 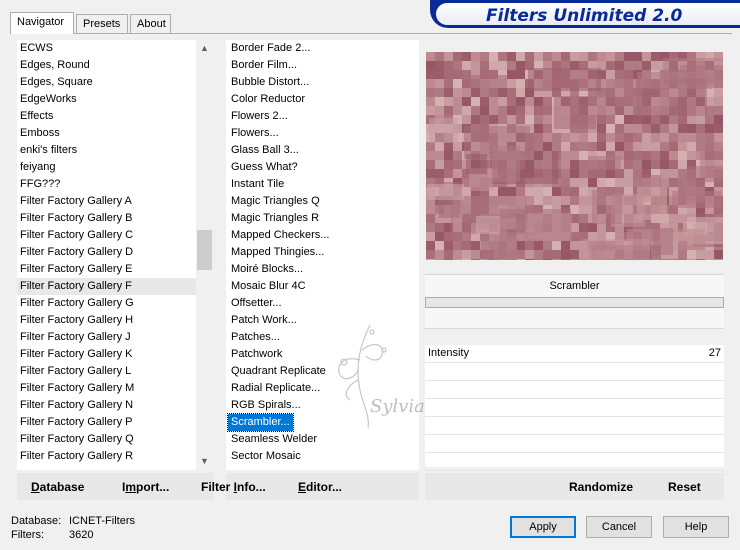 I want to click on status-database: Database: ICNET-Filters, so click(x=73, y=521).